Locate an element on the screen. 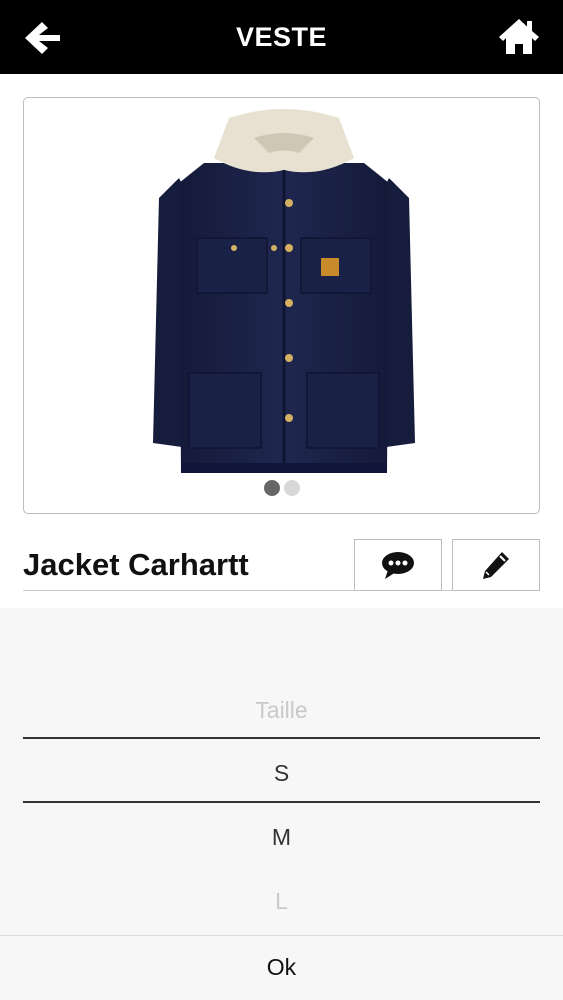 This screenshot has width=563, height=1000. comment-icon is located at coordinates (398, 565).